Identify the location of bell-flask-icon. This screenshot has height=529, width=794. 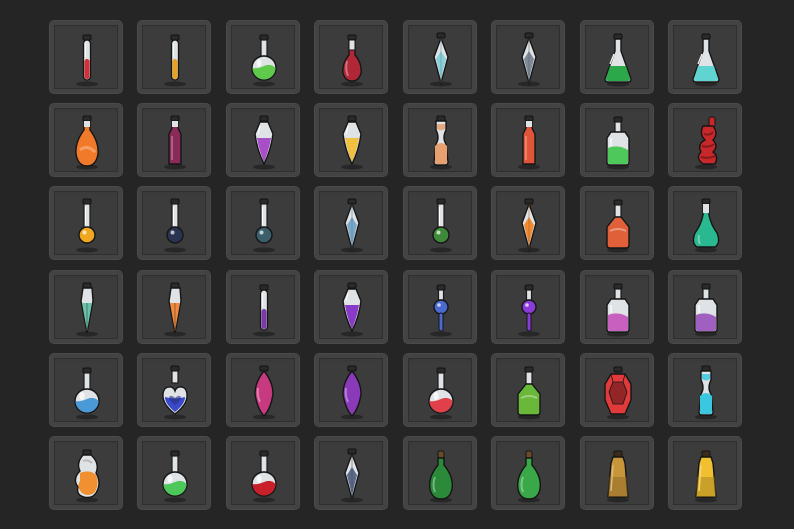
(706, 225).